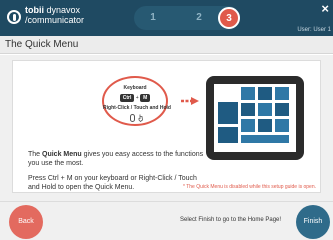 The width and height of the screenshot is (333, 240). I want to click on ctrl-key: Ctrl, so click(127, 98).